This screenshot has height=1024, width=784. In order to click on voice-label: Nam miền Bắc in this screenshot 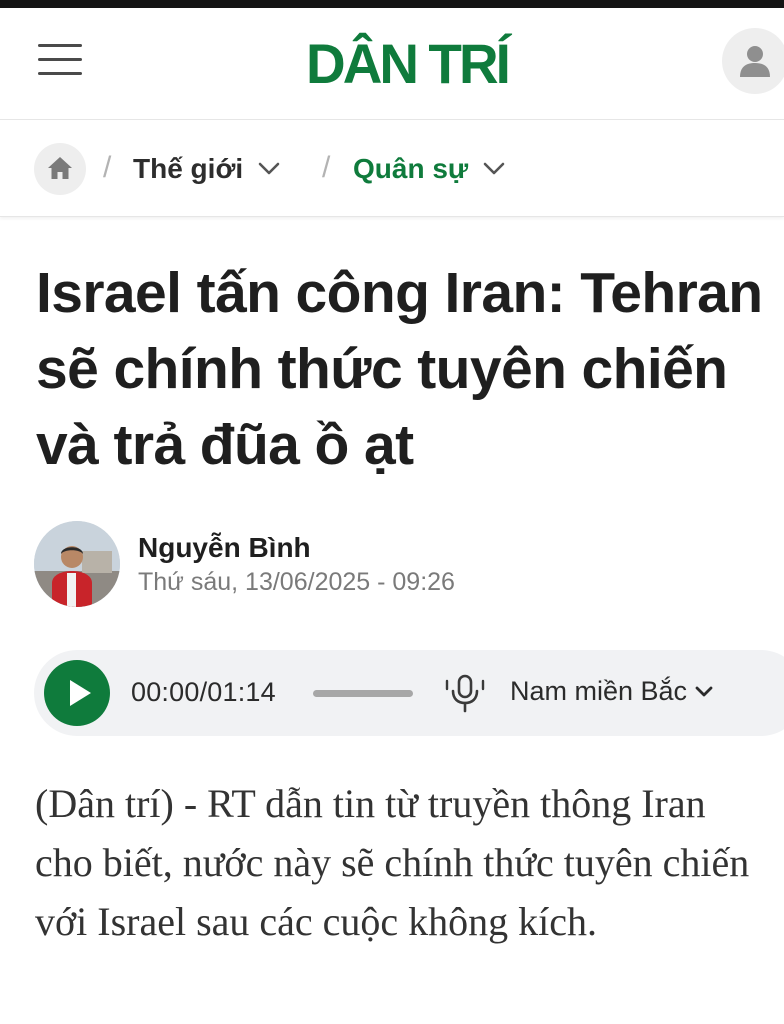, I will do `click(599, 691)`.